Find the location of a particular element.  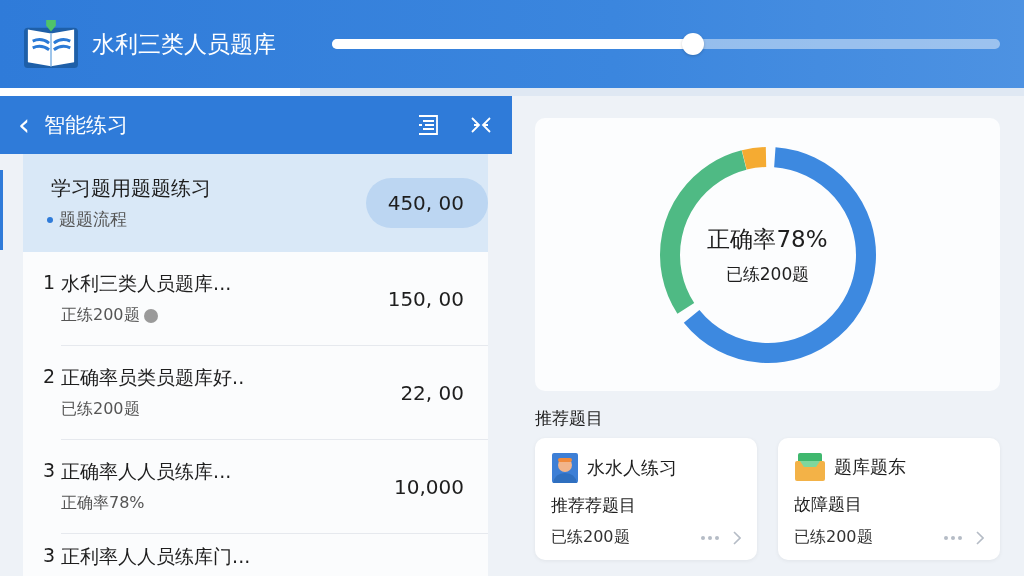

row-value: 150, 00 is located at coordinates (426, 298).